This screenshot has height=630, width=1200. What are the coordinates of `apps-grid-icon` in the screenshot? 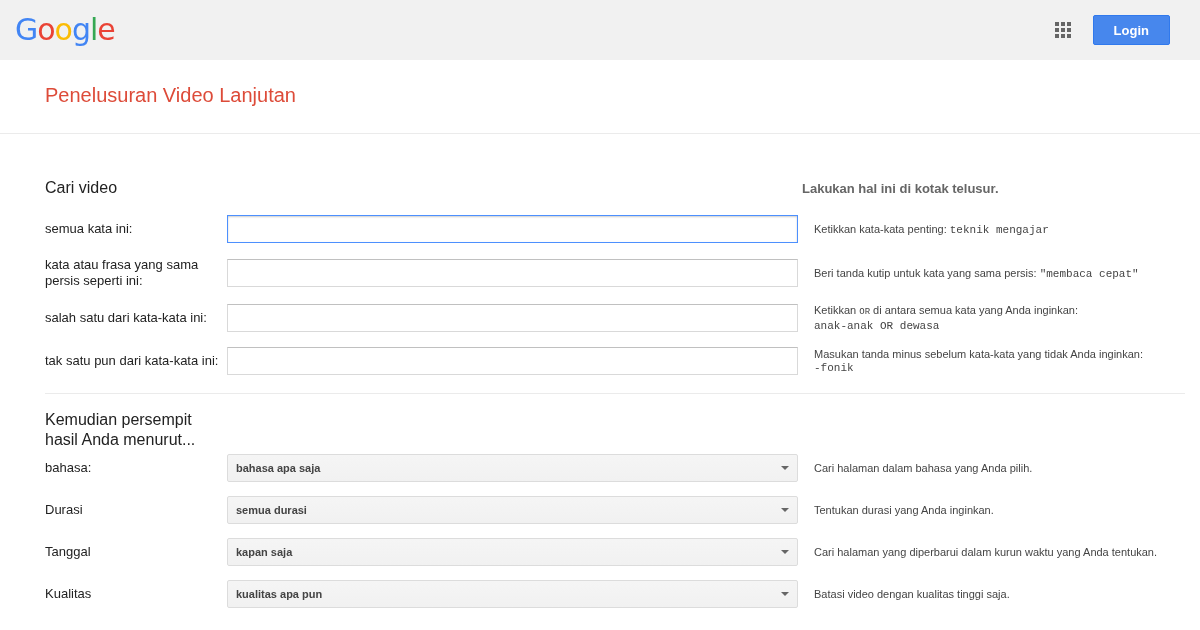 It's located at (1062, 30).